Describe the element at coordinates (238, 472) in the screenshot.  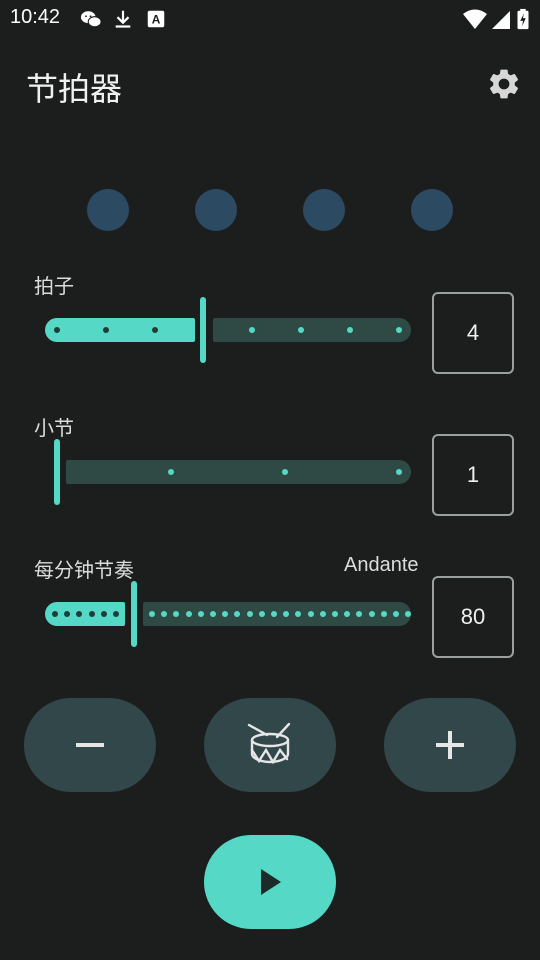
I see `bars-slider-inactive-track` at that location.